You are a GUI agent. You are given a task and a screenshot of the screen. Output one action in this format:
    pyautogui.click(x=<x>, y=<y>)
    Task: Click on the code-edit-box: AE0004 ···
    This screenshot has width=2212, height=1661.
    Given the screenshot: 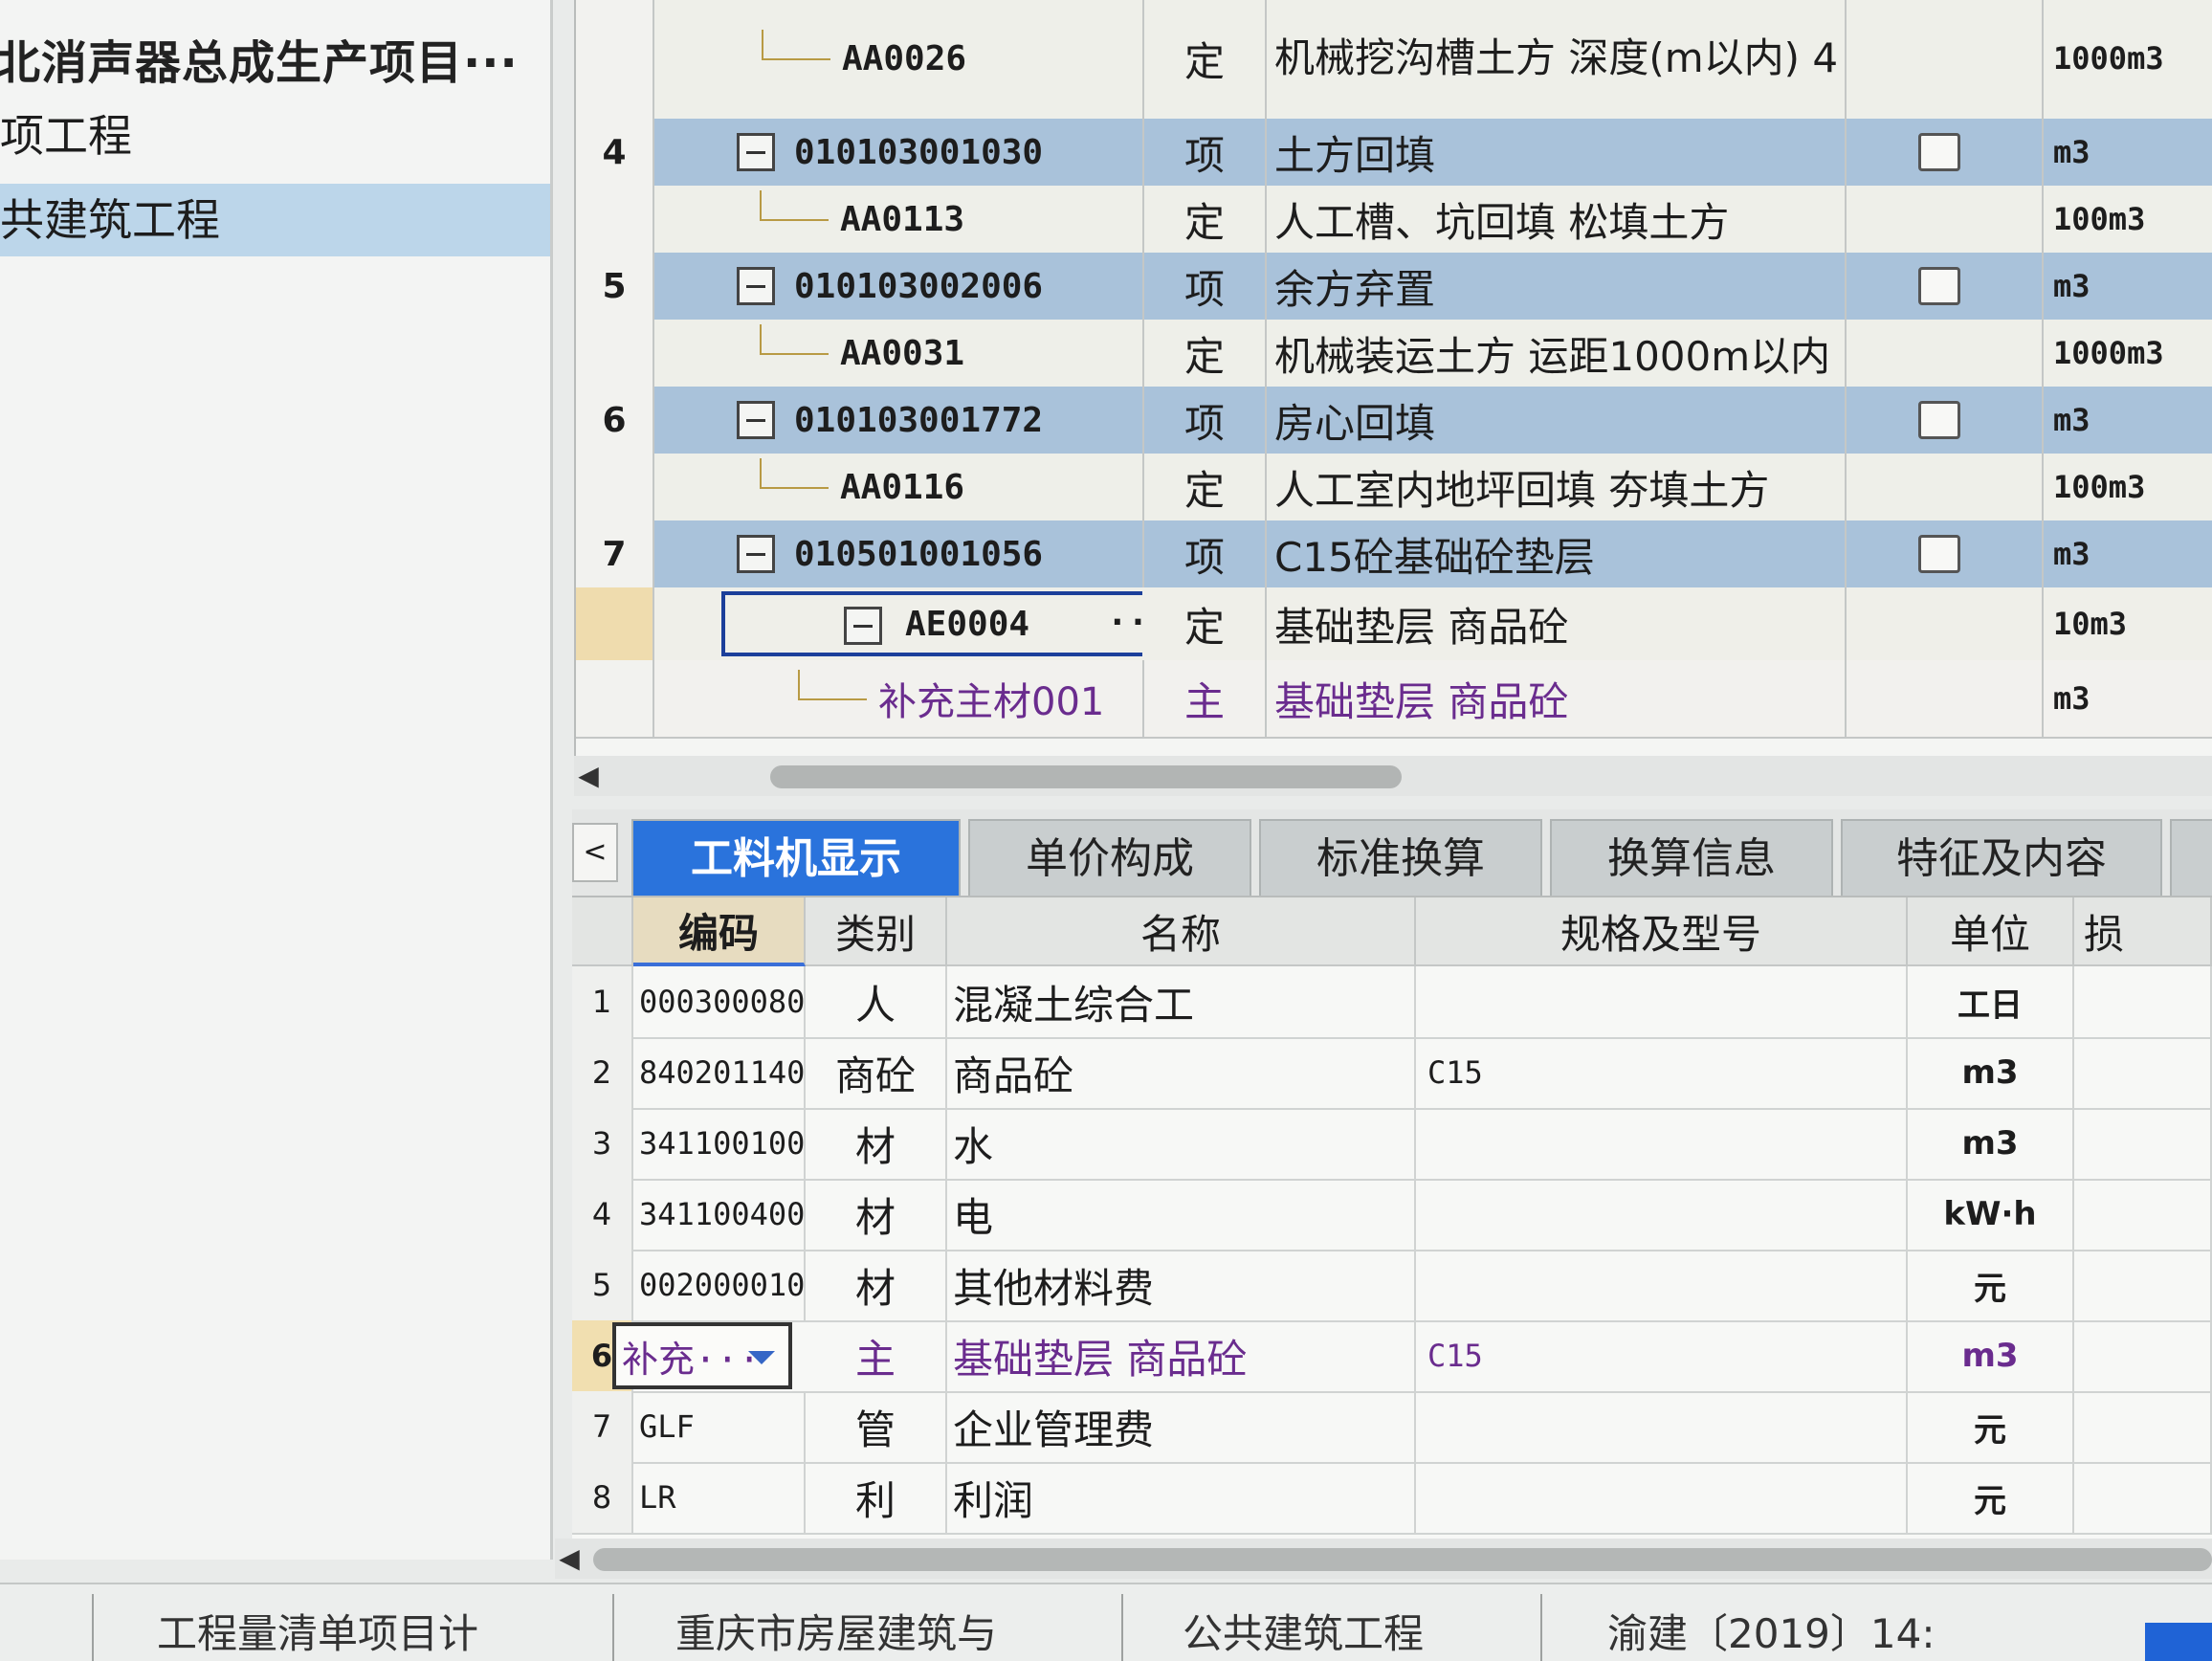 What is the action you would take?
    pyautogui.click(x=931, y=624)
    